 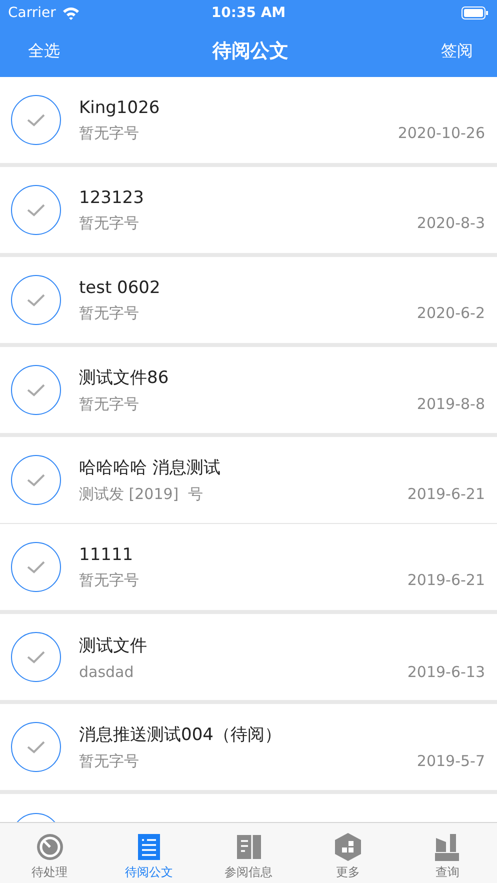 I want to click on document-number: dasdad, so click(x=106, y=671).